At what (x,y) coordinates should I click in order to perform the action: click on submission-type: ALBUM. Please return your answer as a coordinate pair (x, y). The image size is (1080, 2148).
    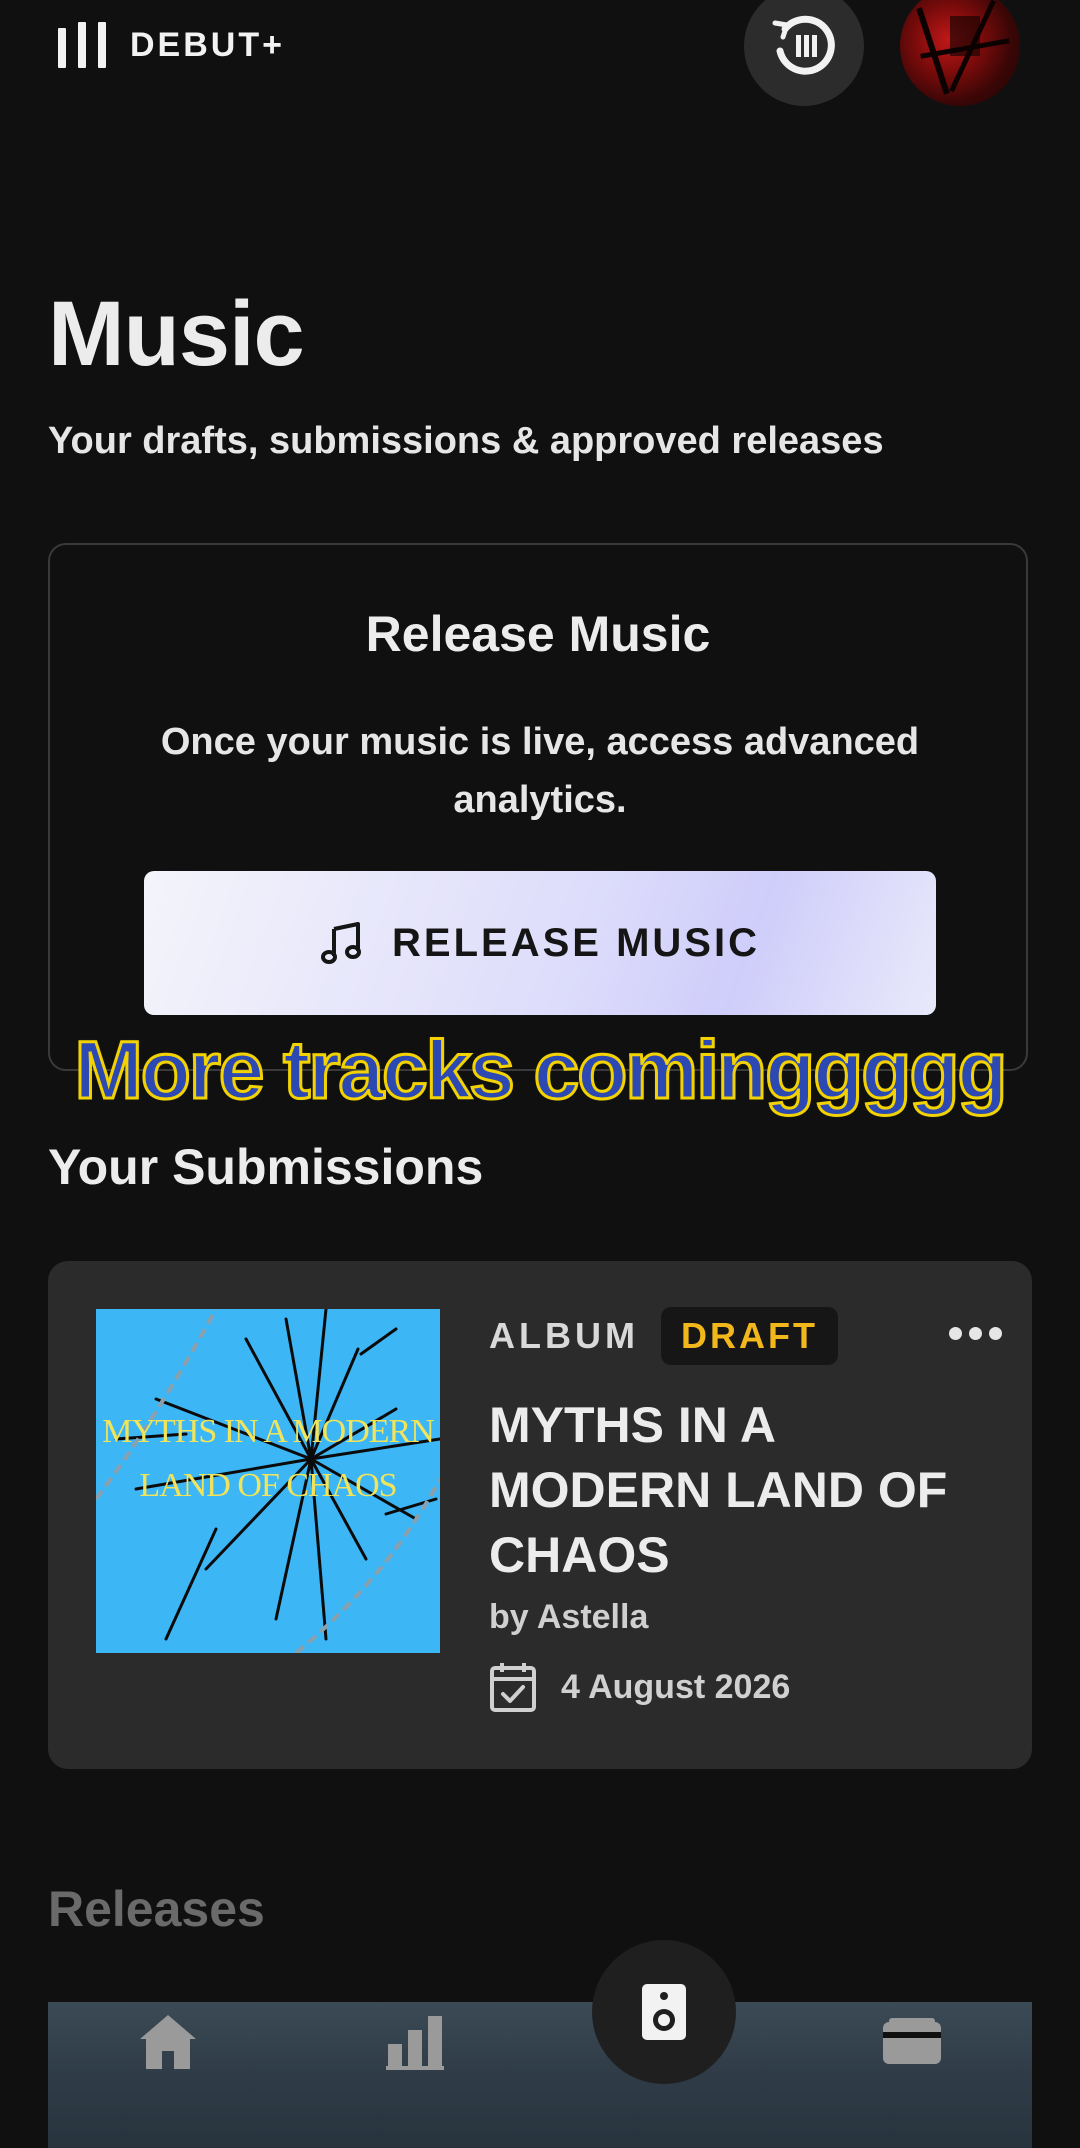
    Looking at the image, I should click on (564, 1335).